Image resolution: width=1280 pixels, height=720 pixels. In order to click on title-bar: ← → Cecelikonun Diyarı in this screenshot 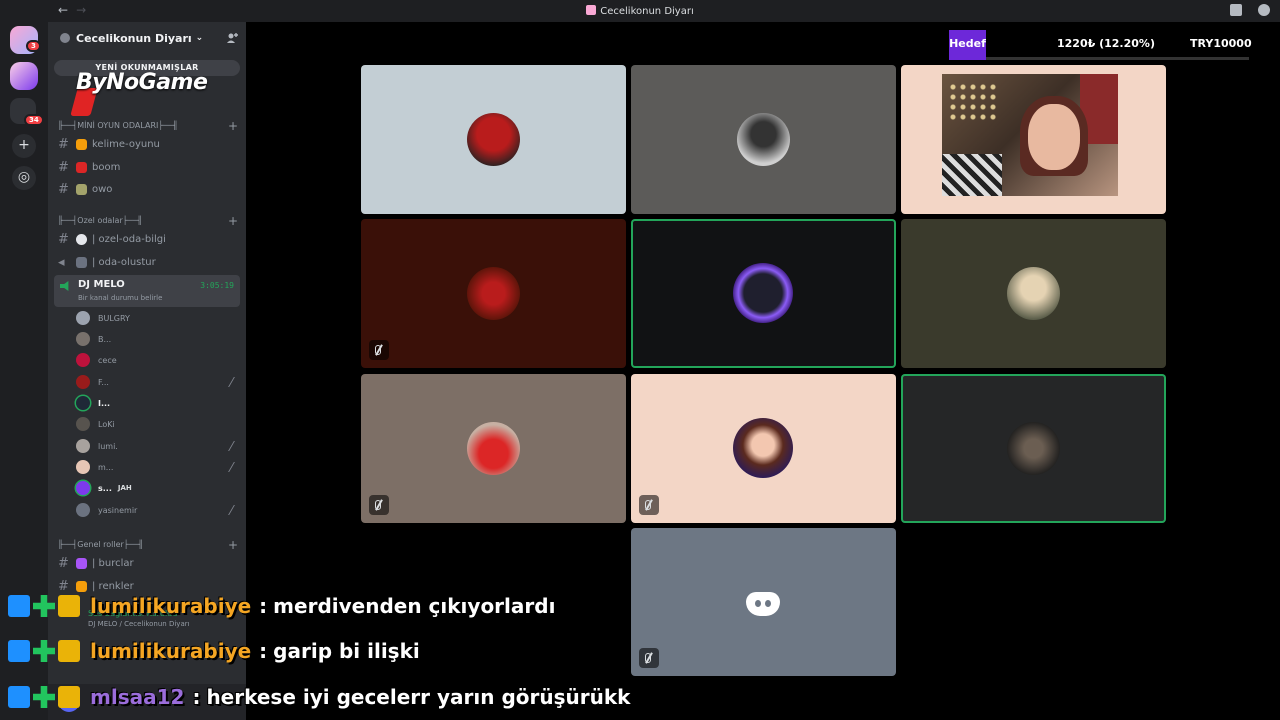, I will do `click(640, 11)`.